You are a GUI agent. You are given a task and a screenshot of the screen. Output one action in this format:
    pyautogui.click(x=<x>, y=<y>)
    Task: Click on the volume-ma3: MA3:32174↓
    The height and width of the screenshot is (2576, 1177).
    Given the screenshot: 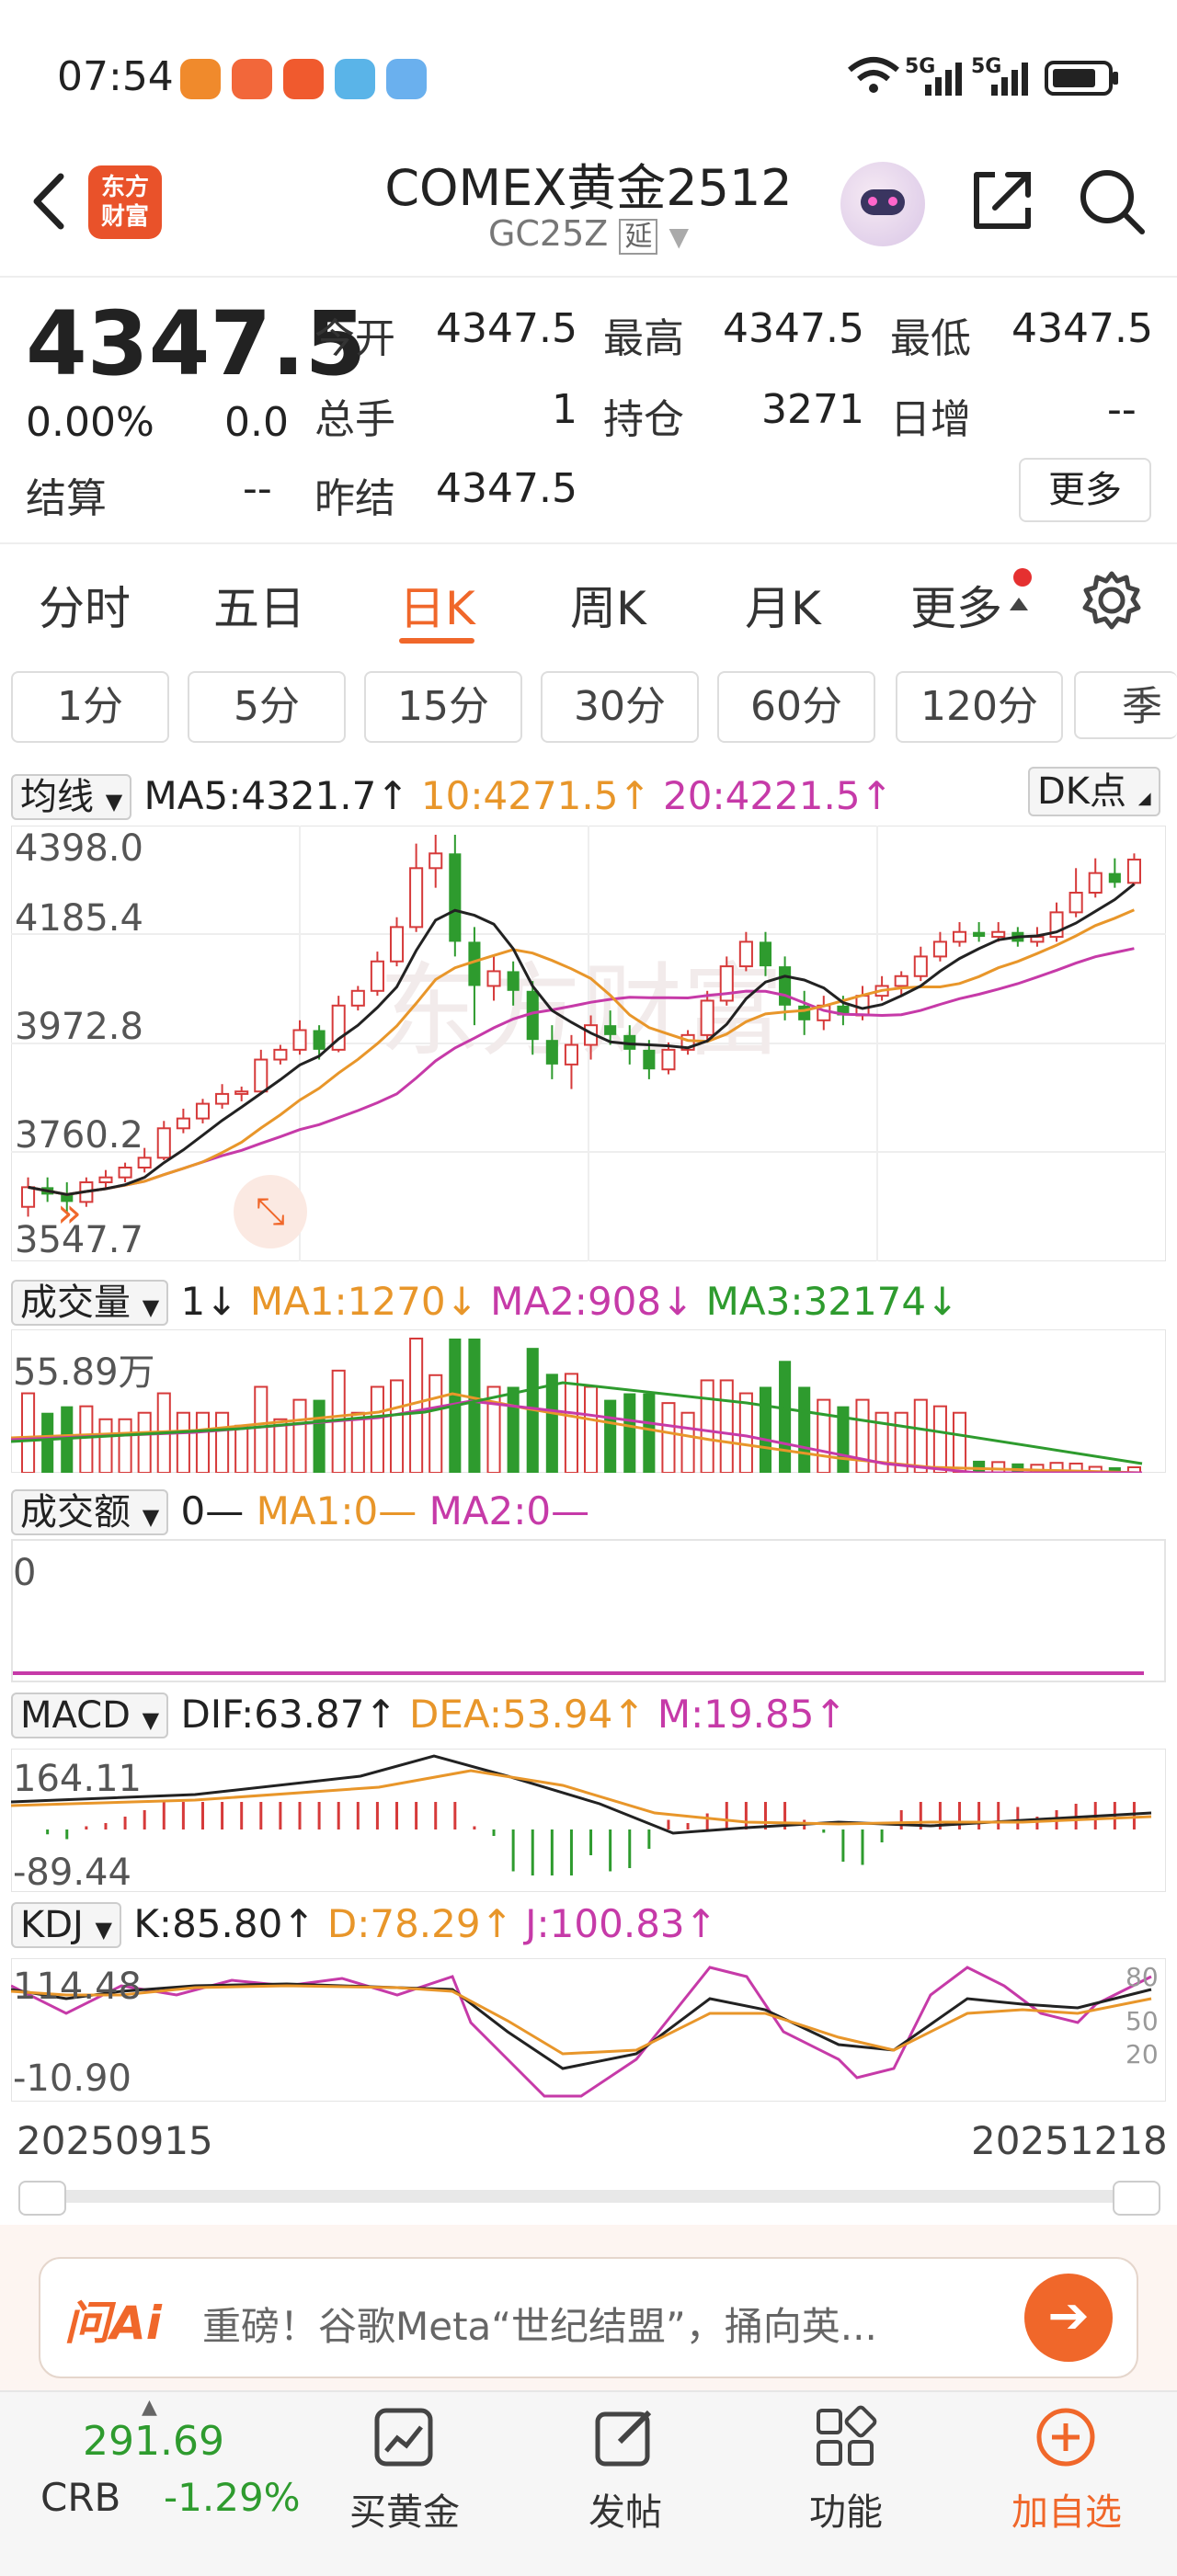 What is the action you would take?
    pyautogui.click(x=832, y=1301)
    